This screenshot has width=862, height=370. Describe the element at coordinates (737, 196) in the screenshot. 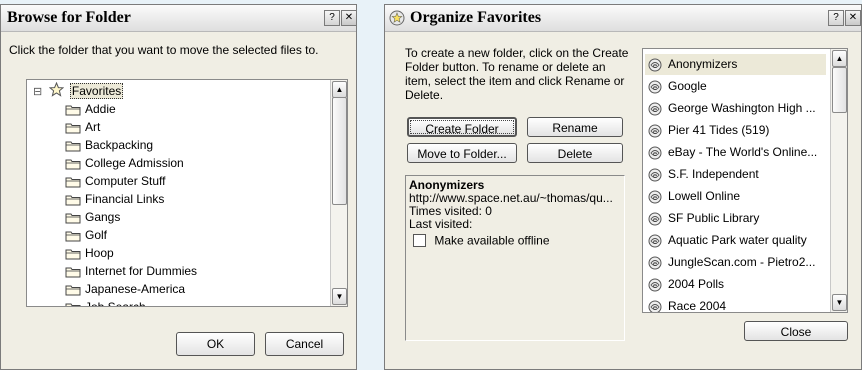

I see `favorite-item: e Lowell Online` at that location.